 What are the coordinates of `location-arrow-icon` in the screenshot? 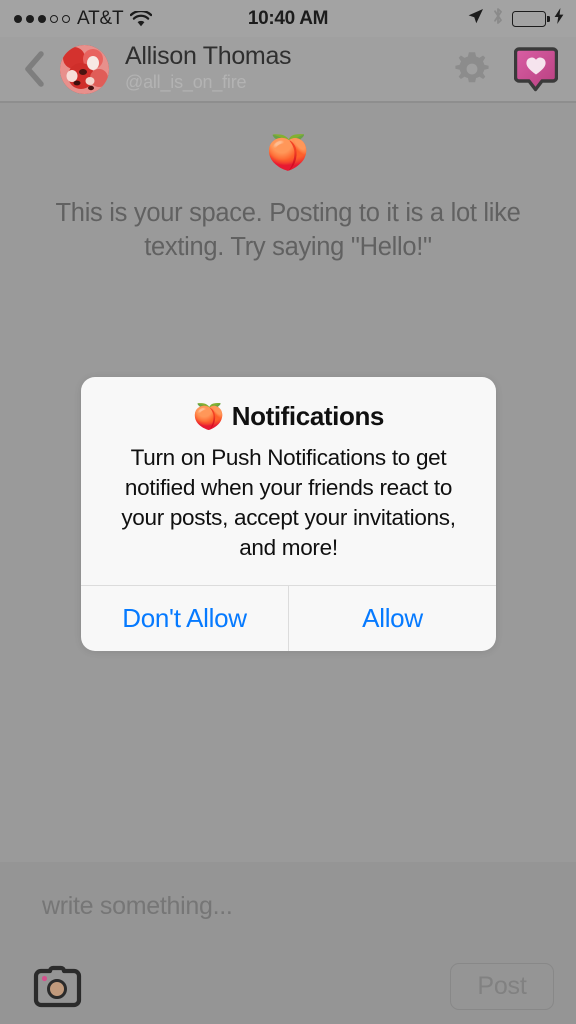 It's located at (475, 19).